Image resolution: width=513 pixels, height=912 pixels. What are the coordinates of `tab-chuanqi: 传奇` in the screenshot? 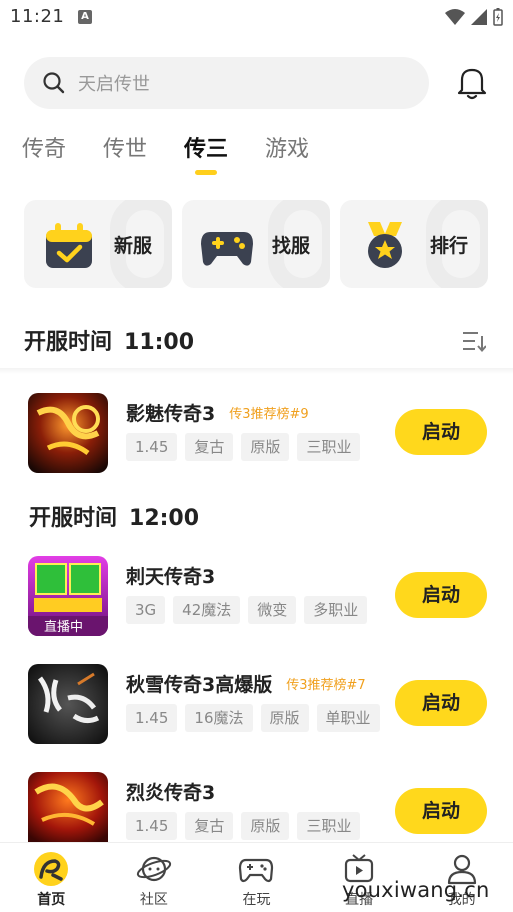 It's located at (44, 154).